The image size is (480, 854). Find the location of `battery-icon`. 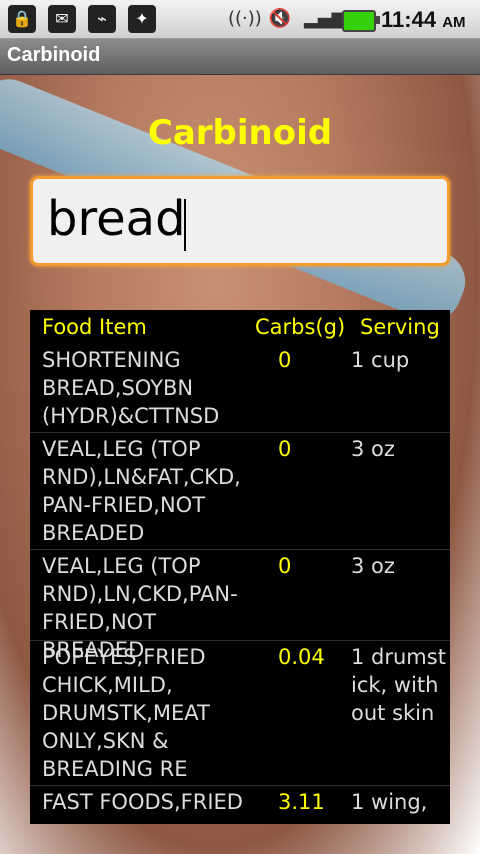

battery-icon is located at coordinates (361, 21).